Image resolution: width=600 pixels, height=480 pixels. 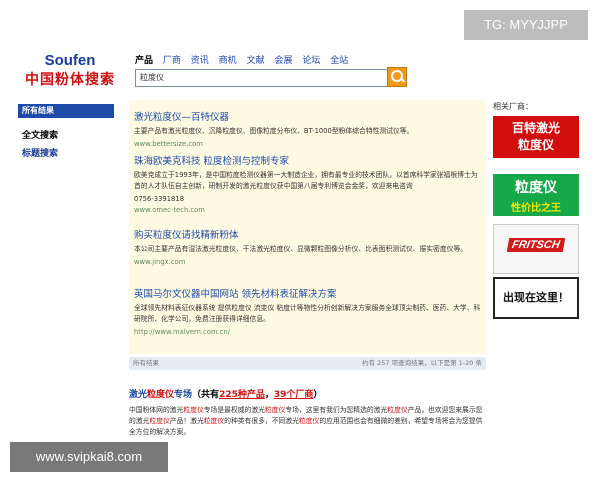 What do you see at coordinates (513, 106) in the screenshot?
I see `related-vendors-label: 相关厂商：` at bounding box center [513, 106].